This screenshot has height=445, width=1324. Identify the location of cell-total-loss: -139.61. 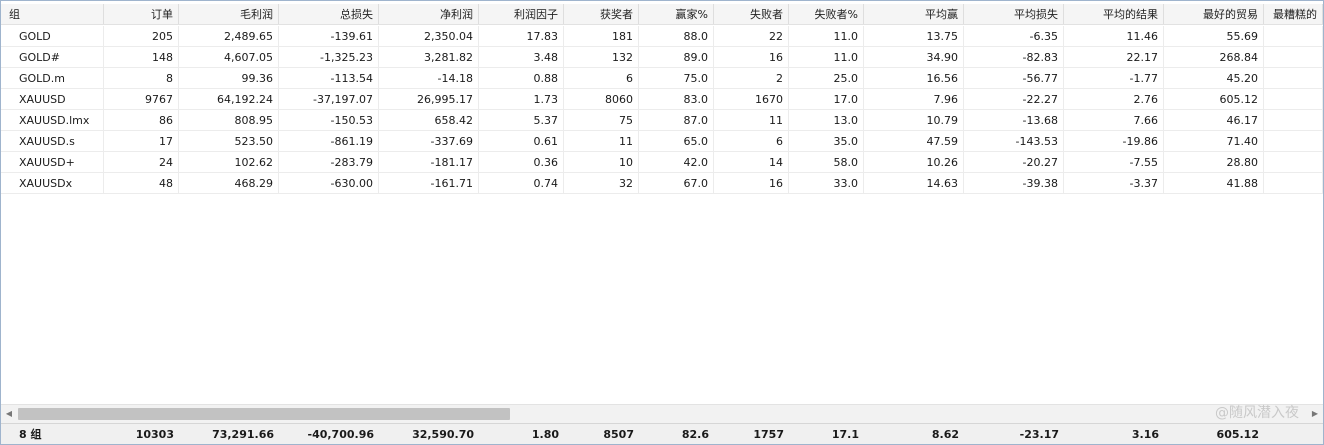
(329, 36).